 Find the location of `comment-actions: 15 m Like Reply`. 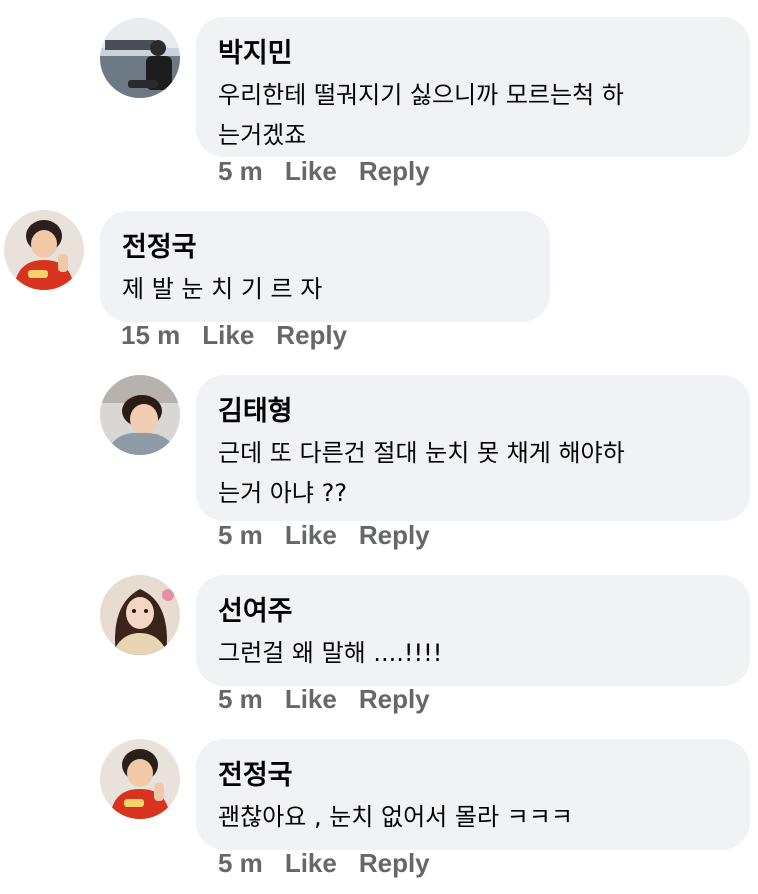

comment-actions: 15 m Like Reply is located at coordinates (234, 335).